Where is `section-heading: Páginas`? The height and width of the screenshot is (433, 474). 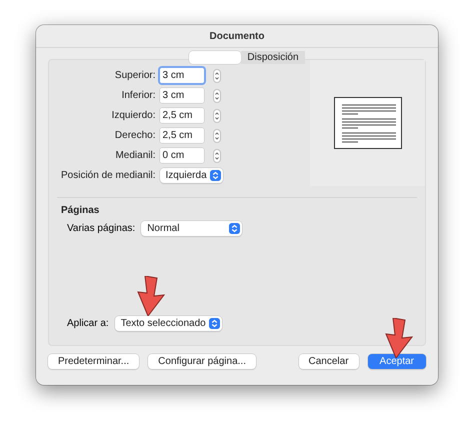
section-heading: Páginas is located at coordinates (80, 210).